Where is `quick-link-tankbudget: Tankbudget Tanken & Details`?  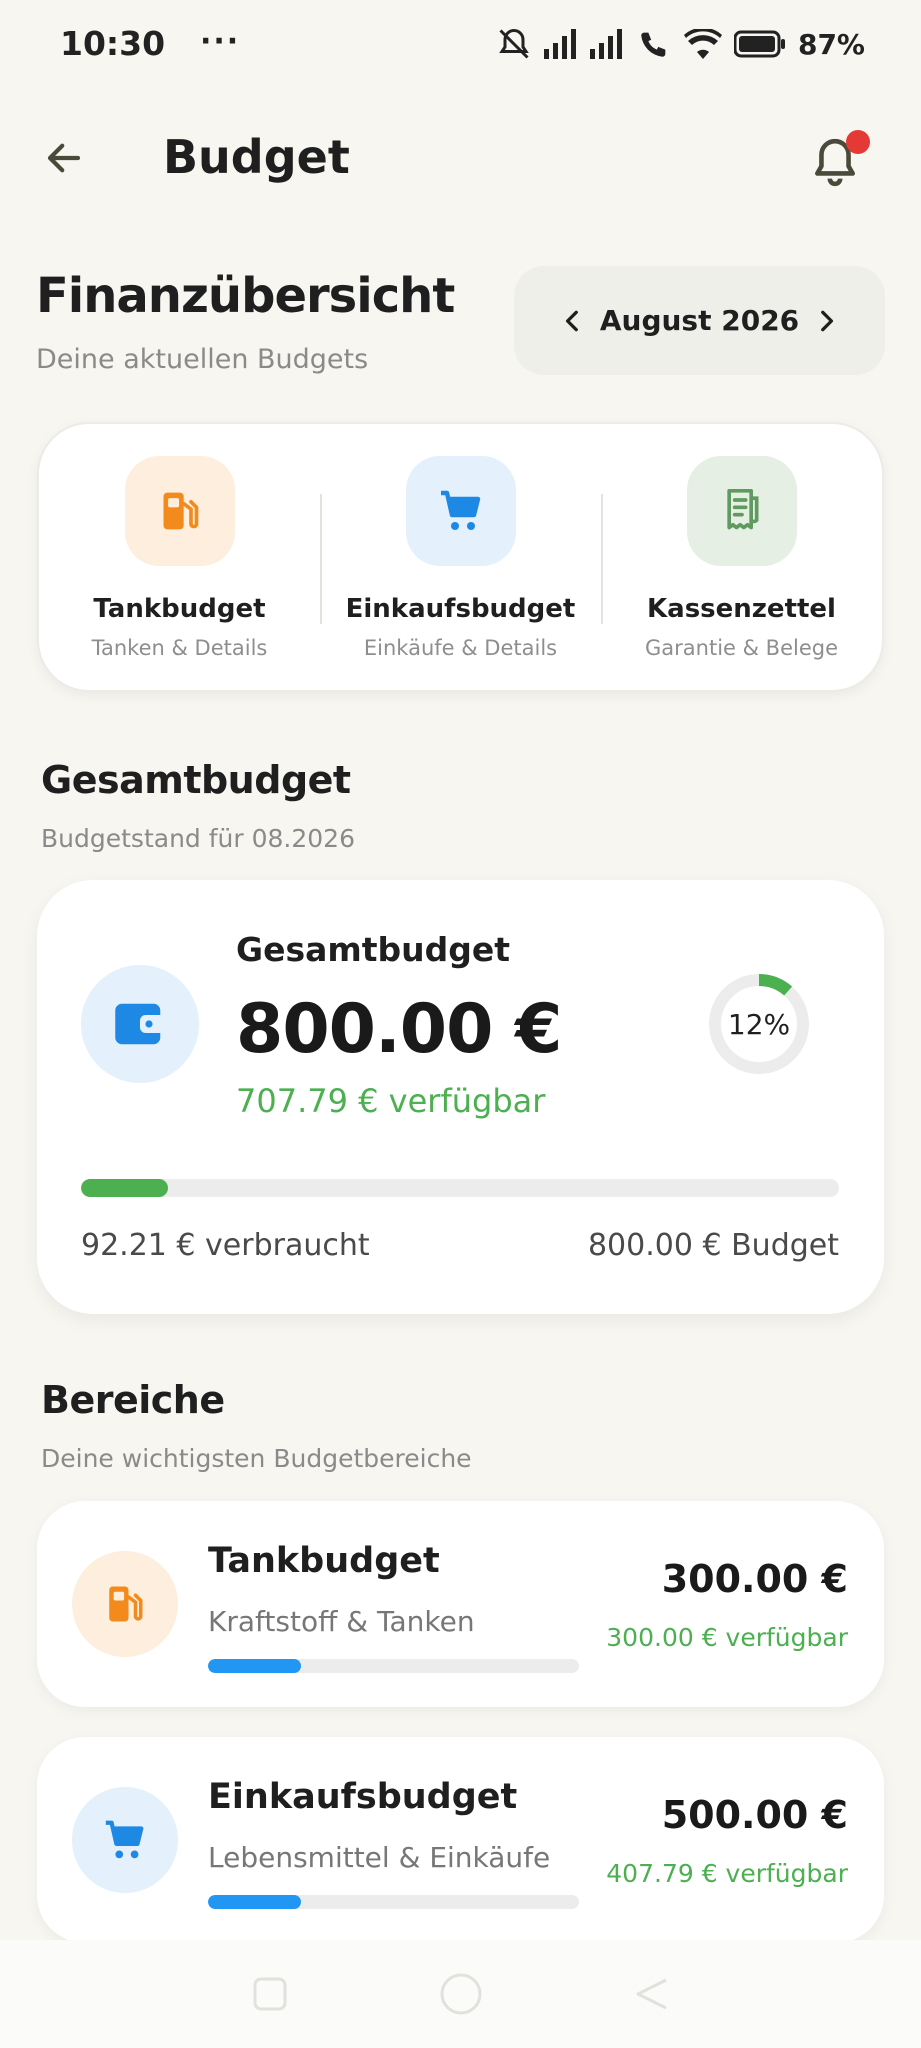 quick-link-tankbudget: Tankbudget Tanken & Details is located at coordinates (179, 557).